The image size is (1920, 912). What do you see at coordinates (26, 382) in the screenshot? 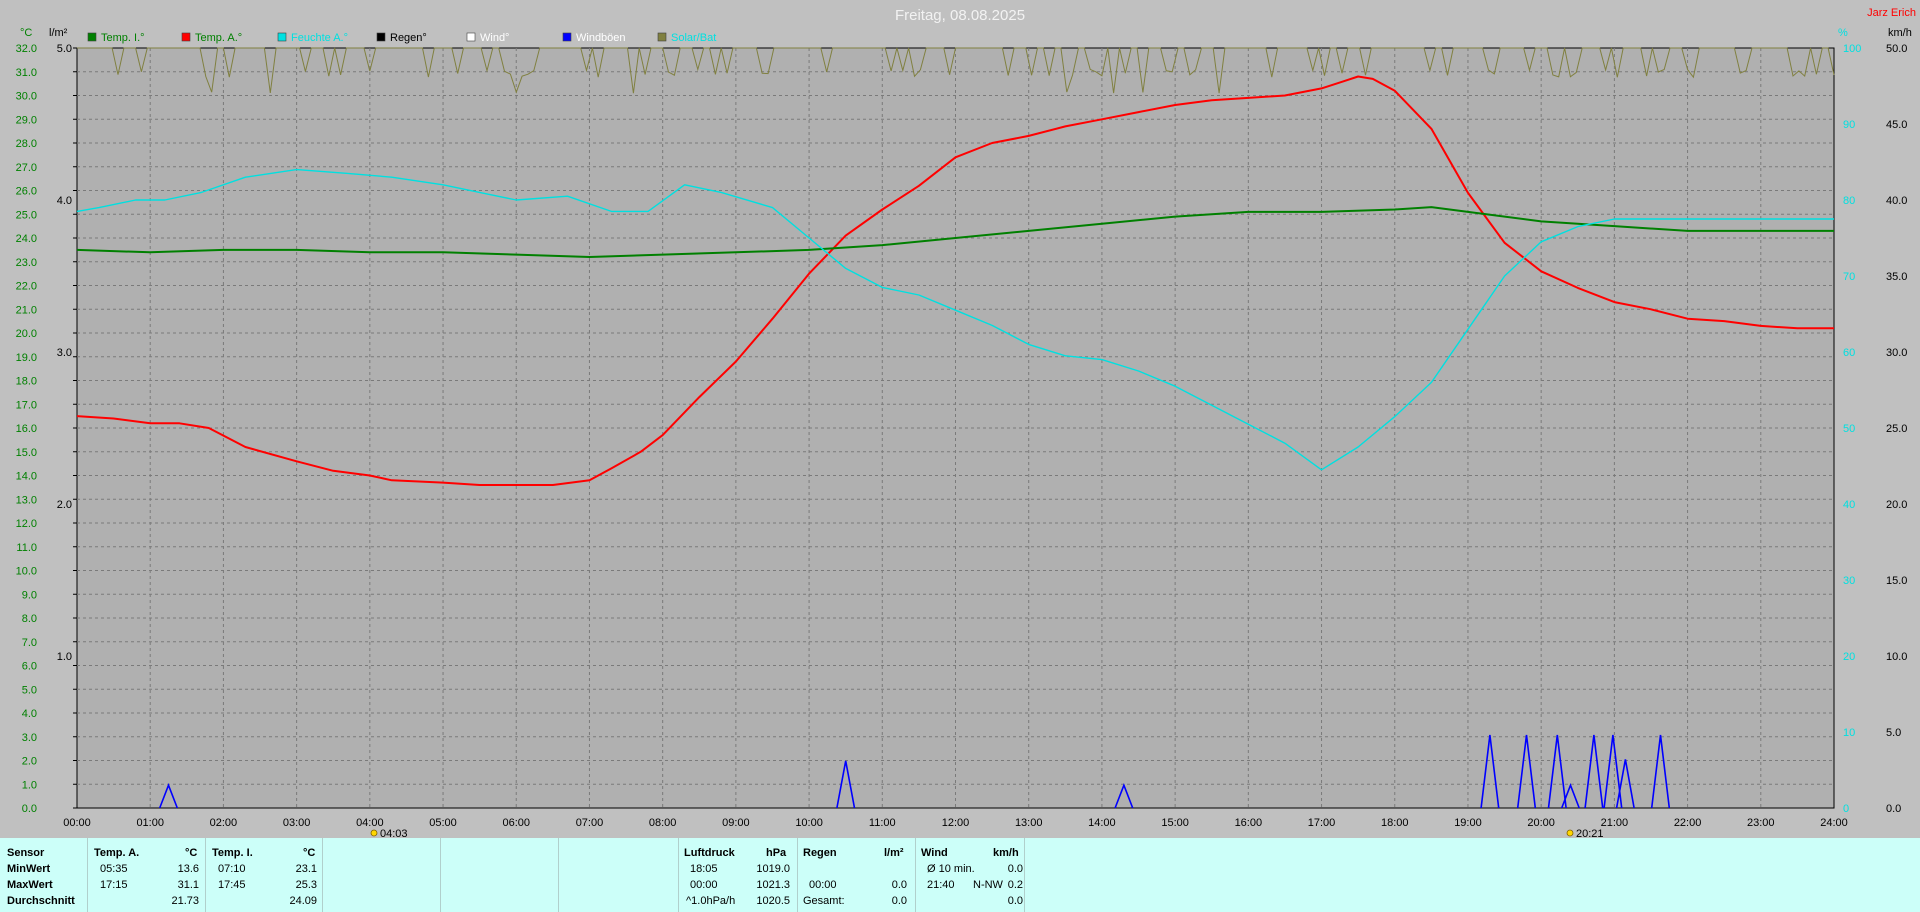
I see `y-temp-tick-label: 18.0` at bounding box center [26, 382].